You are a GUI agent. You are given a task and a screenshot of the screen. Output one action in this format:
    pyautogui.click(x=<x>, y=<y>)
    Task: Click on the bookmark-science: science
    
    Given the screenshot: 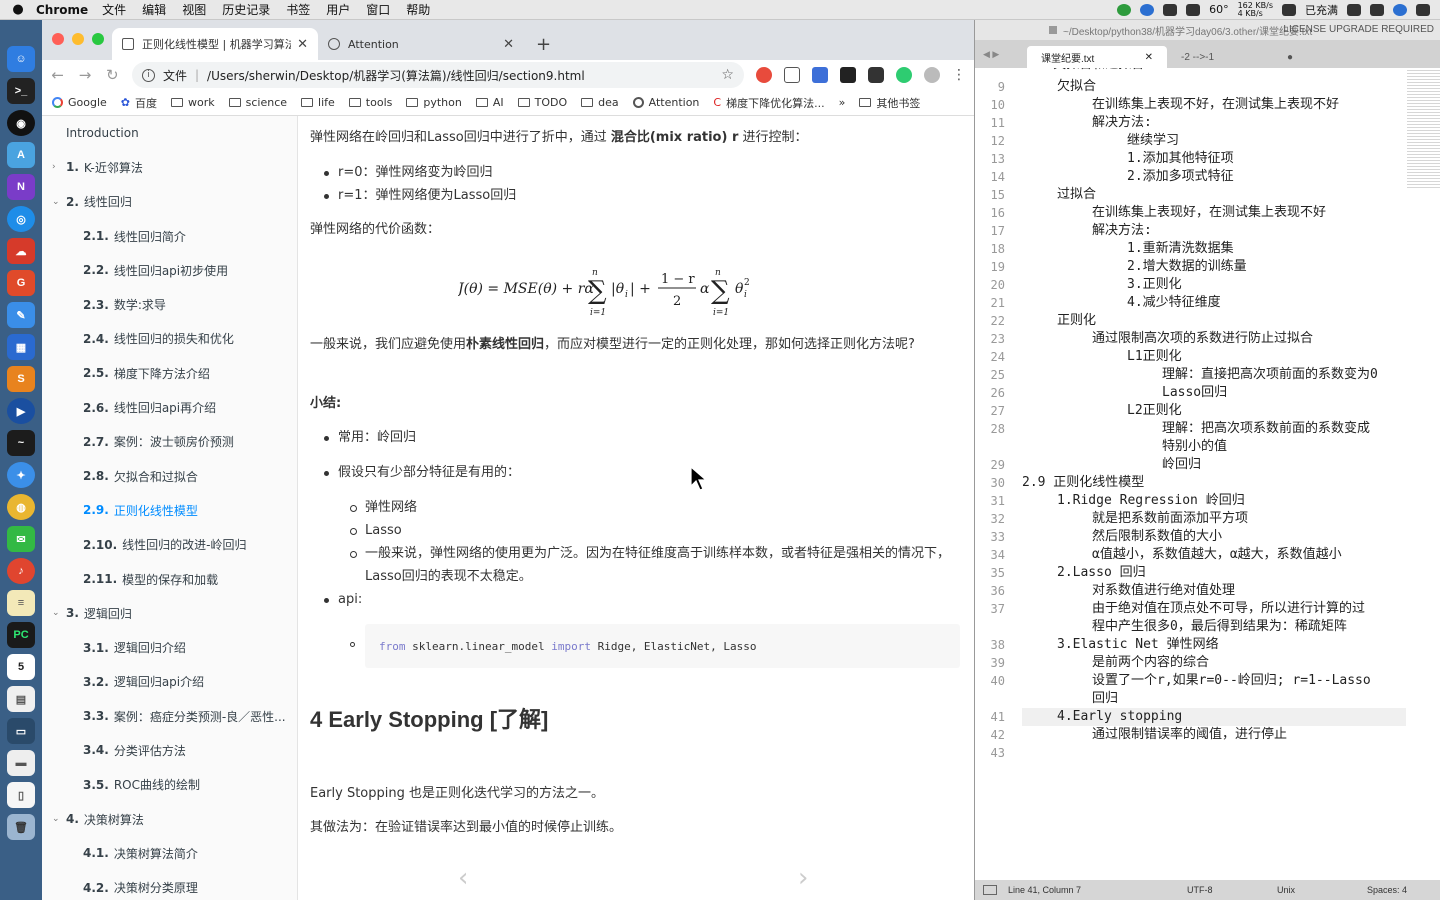 What is the action you would take?
    pyautogui.click(x=257, y=102)
    